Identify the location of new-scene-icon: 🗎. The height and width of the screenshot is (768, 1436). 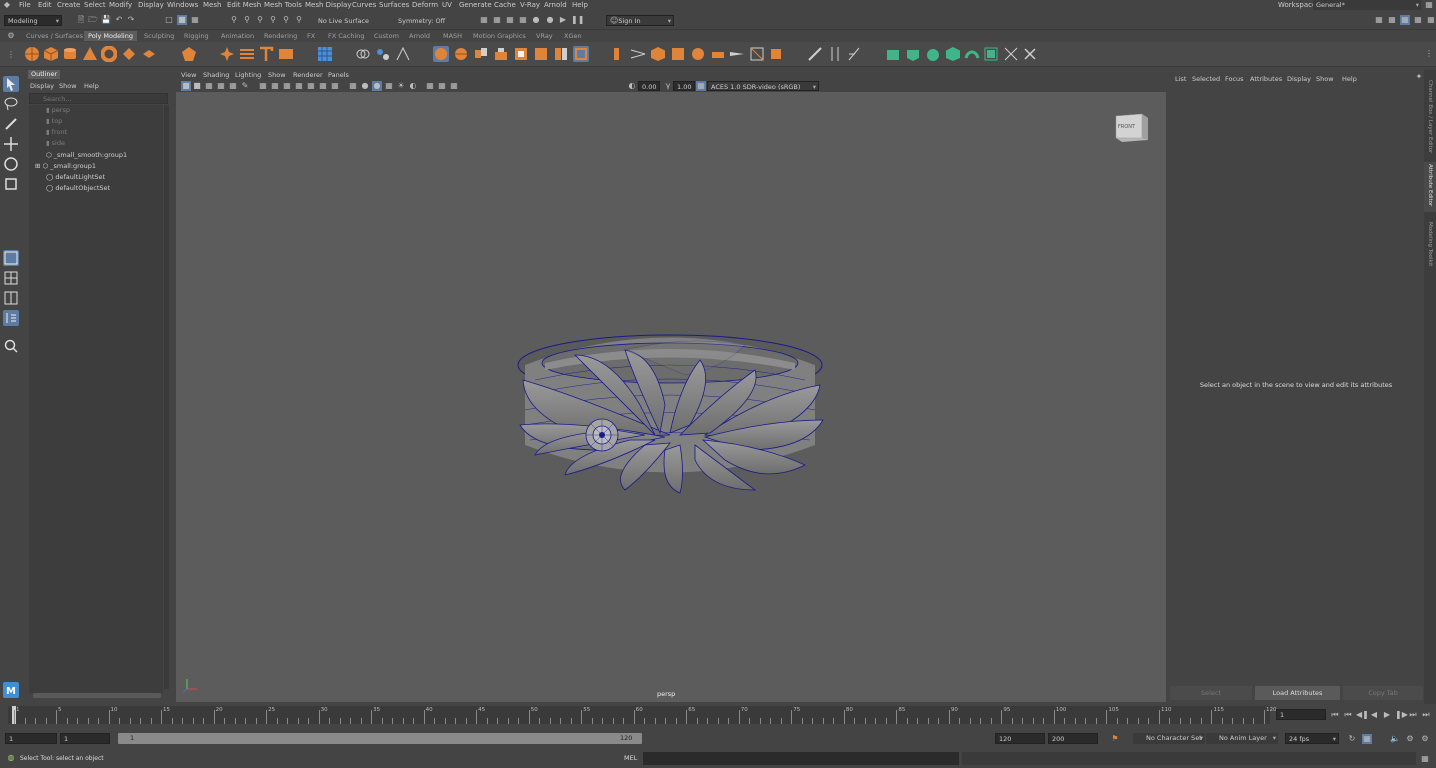
(81, 20).